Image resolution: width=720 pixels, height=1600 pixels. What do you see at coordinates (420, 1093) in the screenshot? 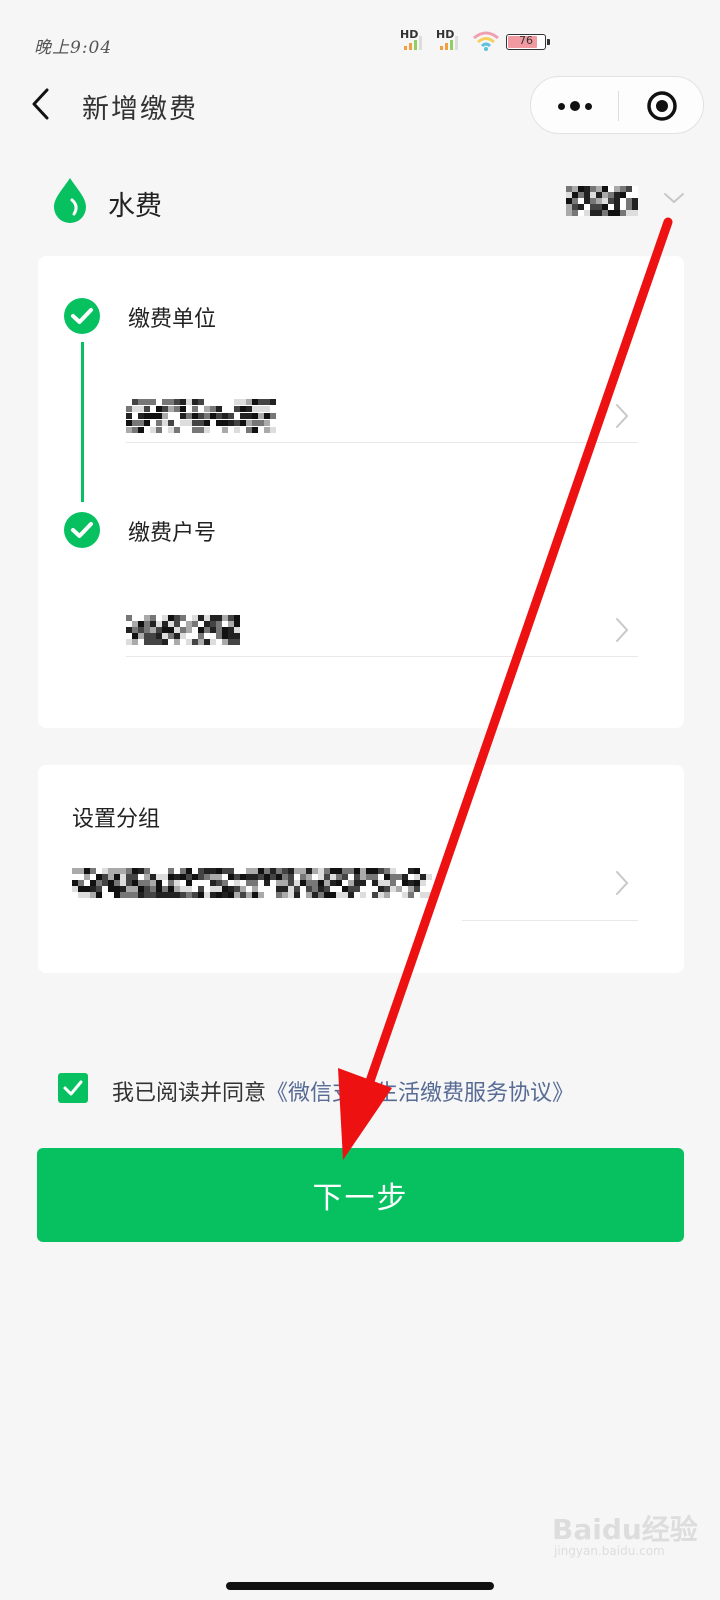
I see `agreement-link: 《微信支付生活缴费服务协议》` at bounding box center [420, 1093].